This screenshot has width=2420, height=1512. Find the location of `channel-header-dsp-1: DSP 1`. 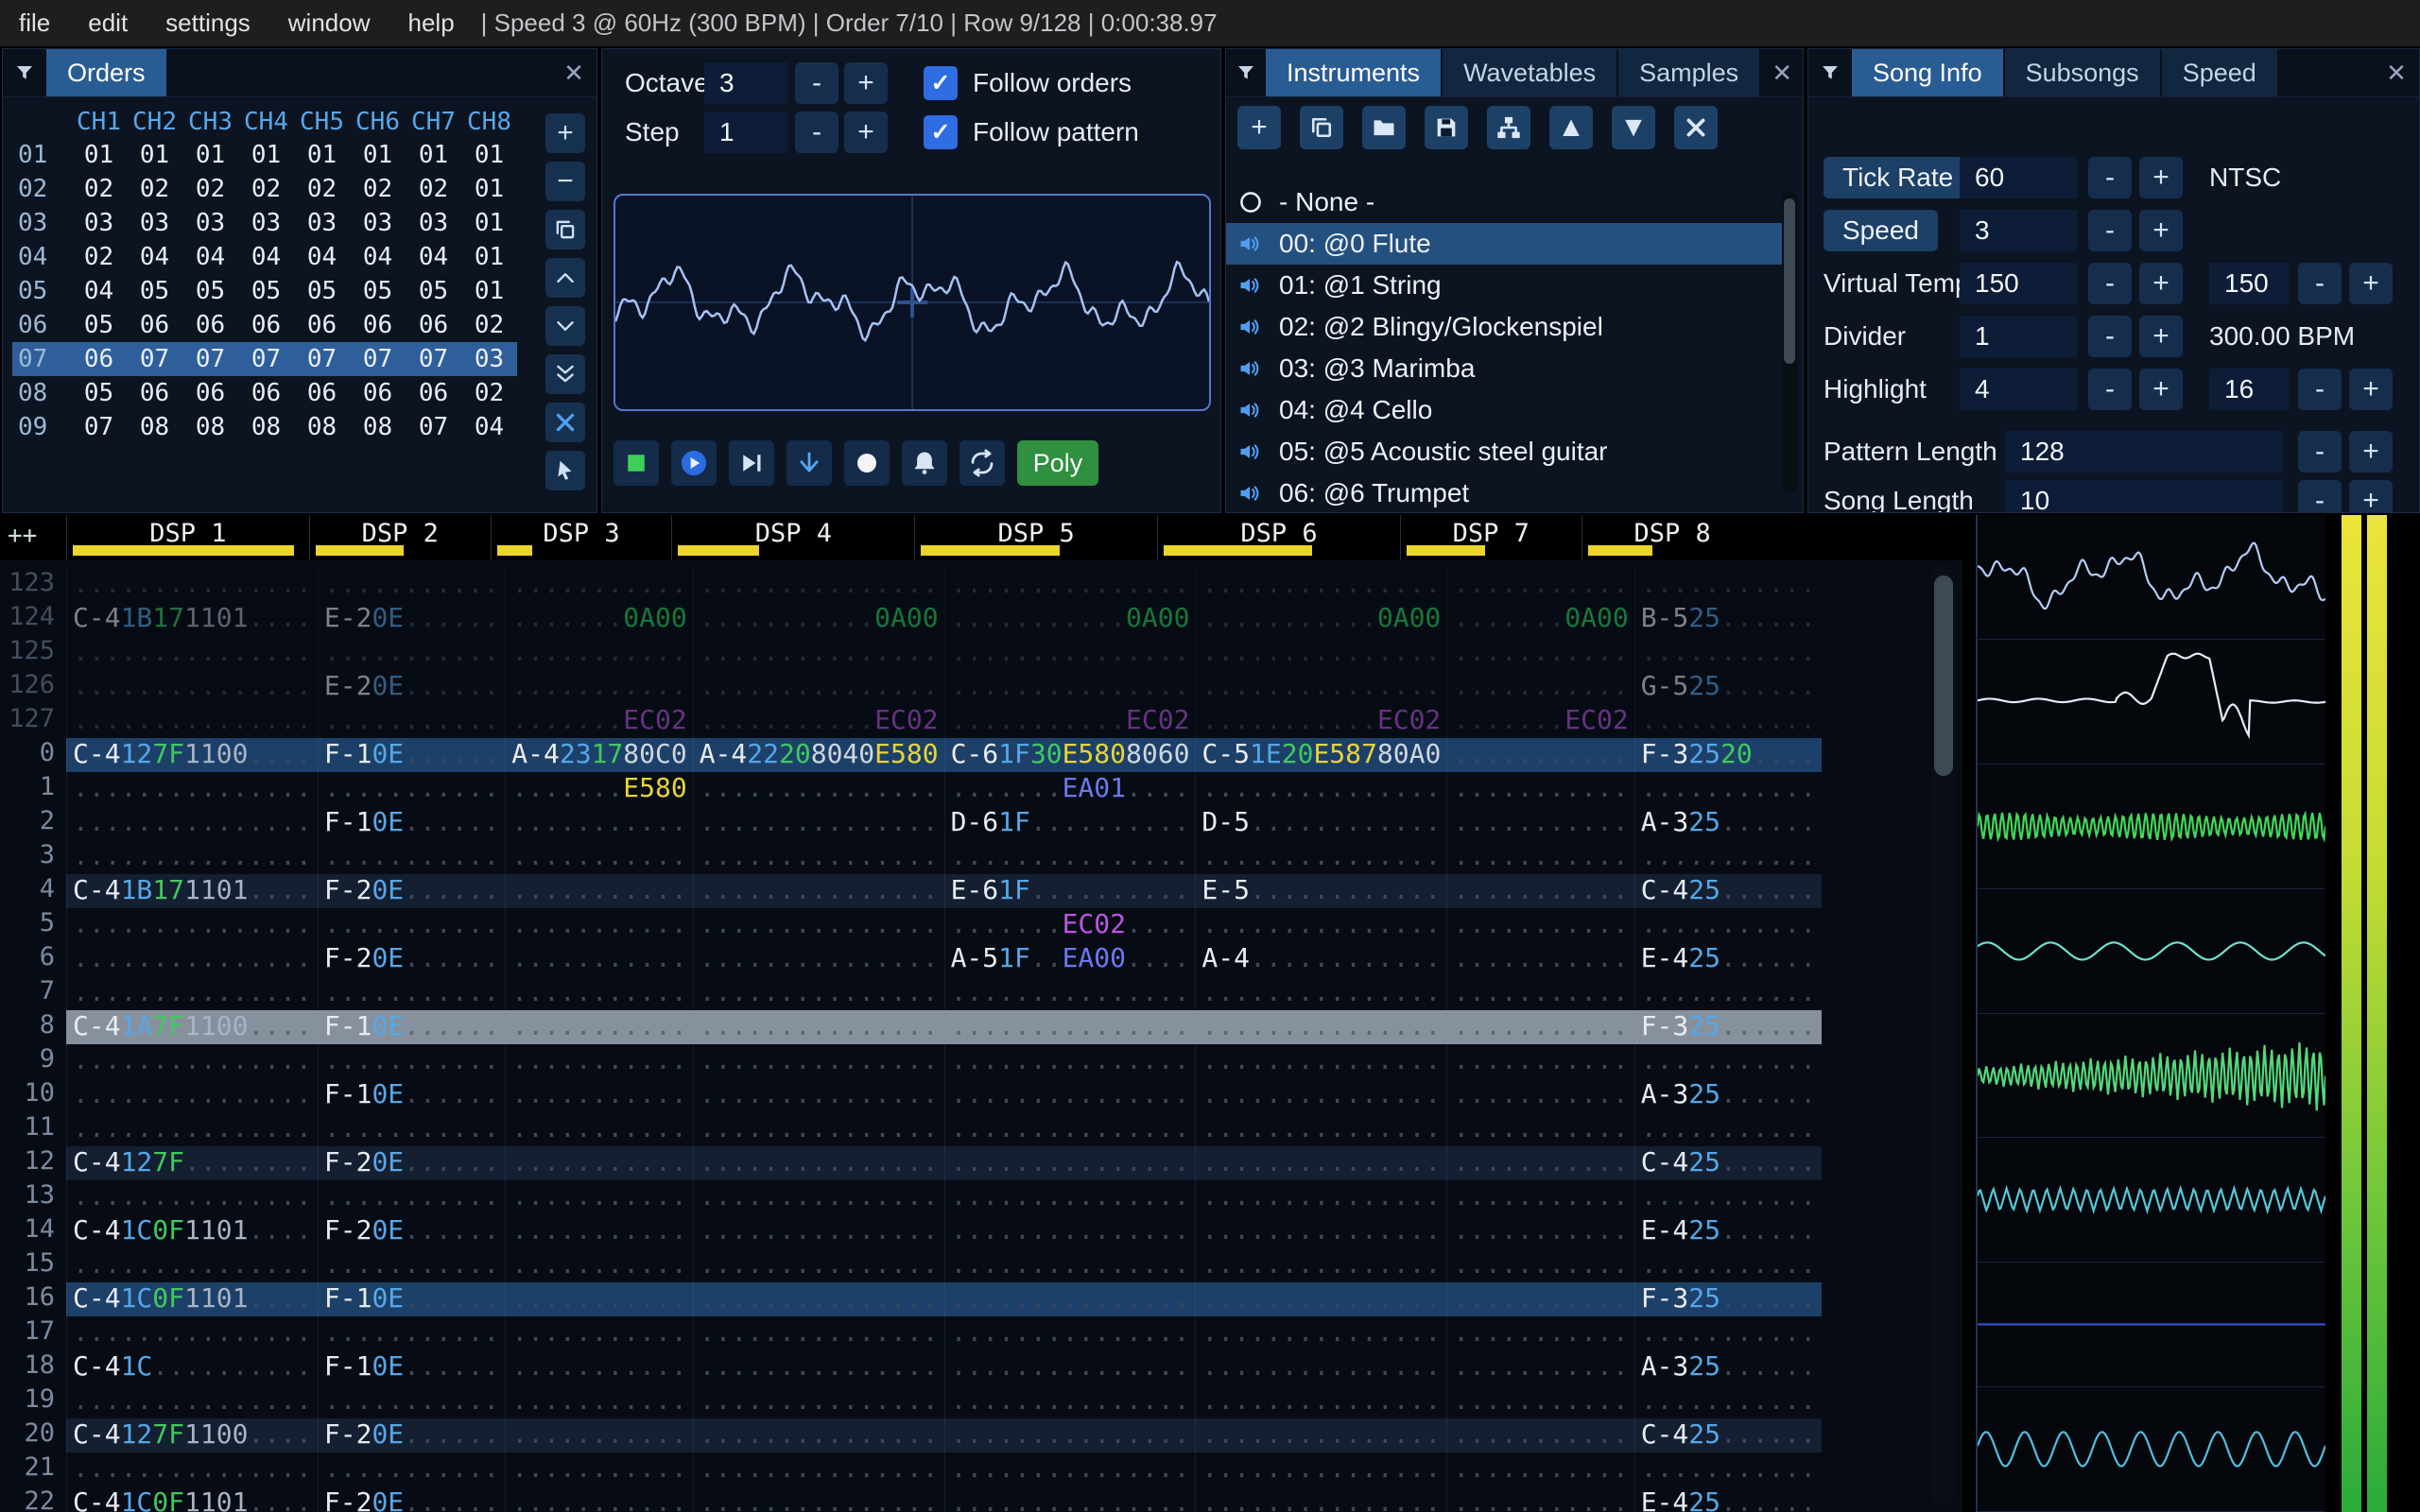

channel-header-dsp-1: DSP 1 is located at coordinates (187, 537).